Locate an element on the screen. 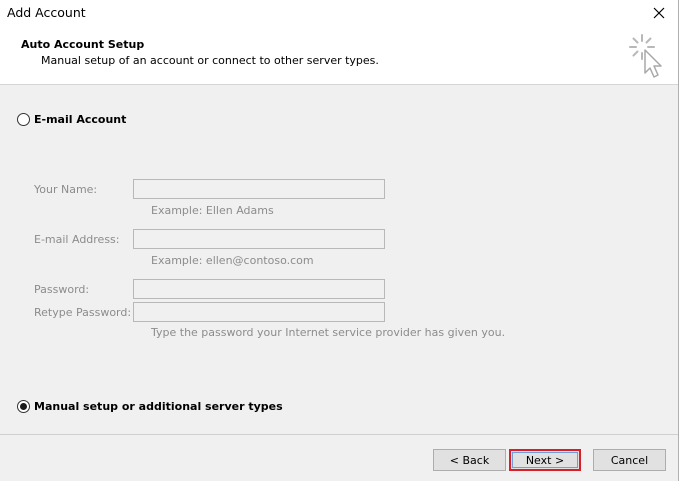  your-name-label: Your Name: is located at coordinates (66, 189).